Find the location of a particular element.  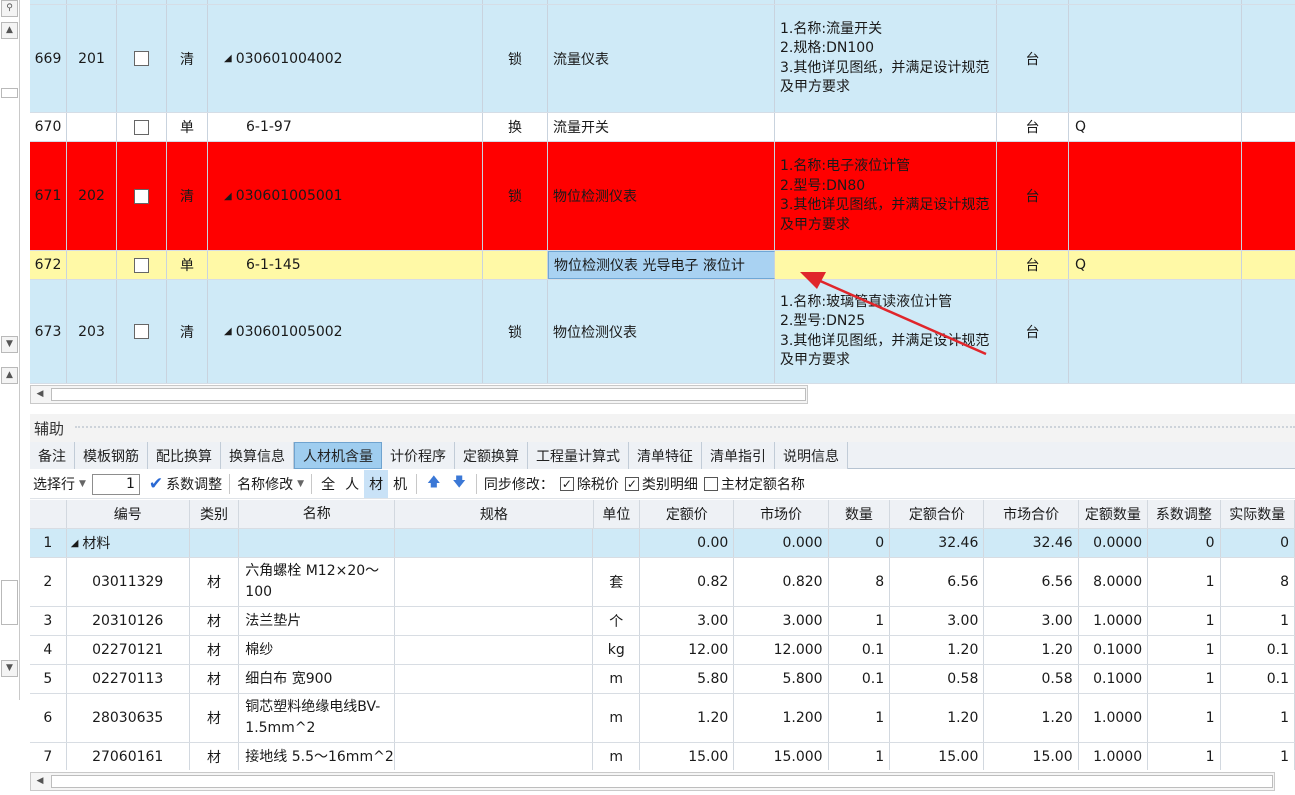

row-number-input: 1 is located at coordinates (115, 484).